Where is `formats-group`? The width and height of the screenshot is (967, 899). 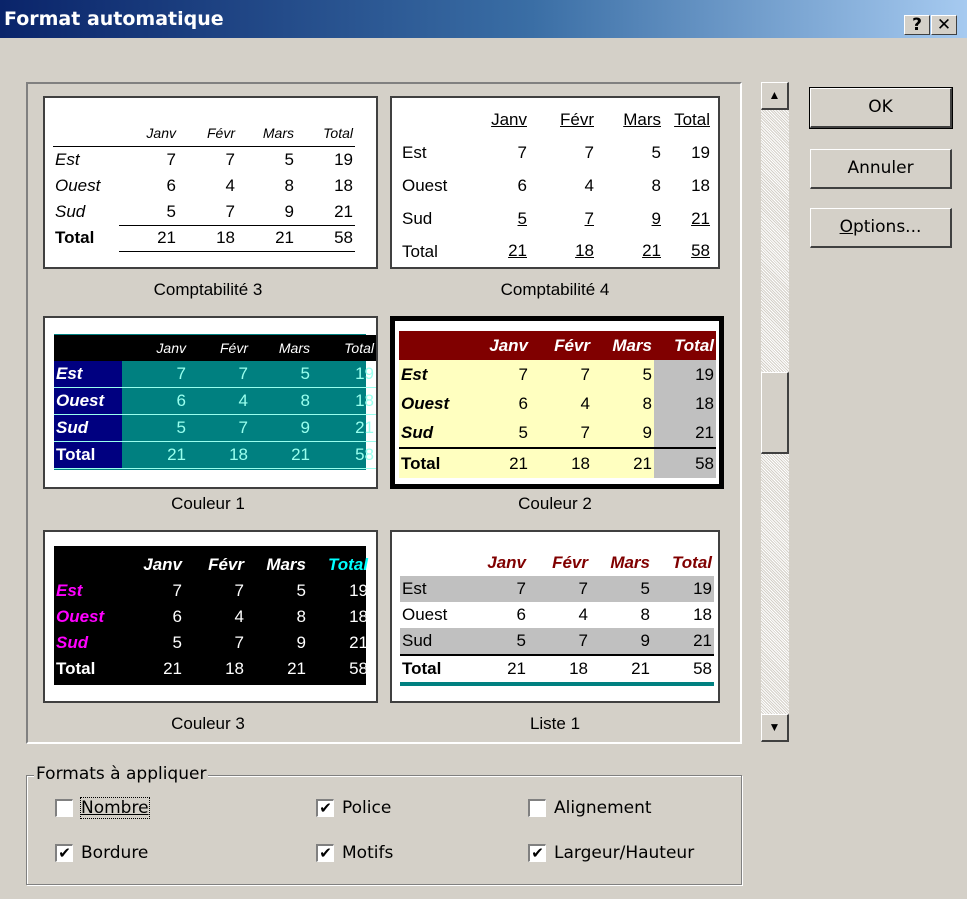
formats-group is located at coordinates (384, 830).